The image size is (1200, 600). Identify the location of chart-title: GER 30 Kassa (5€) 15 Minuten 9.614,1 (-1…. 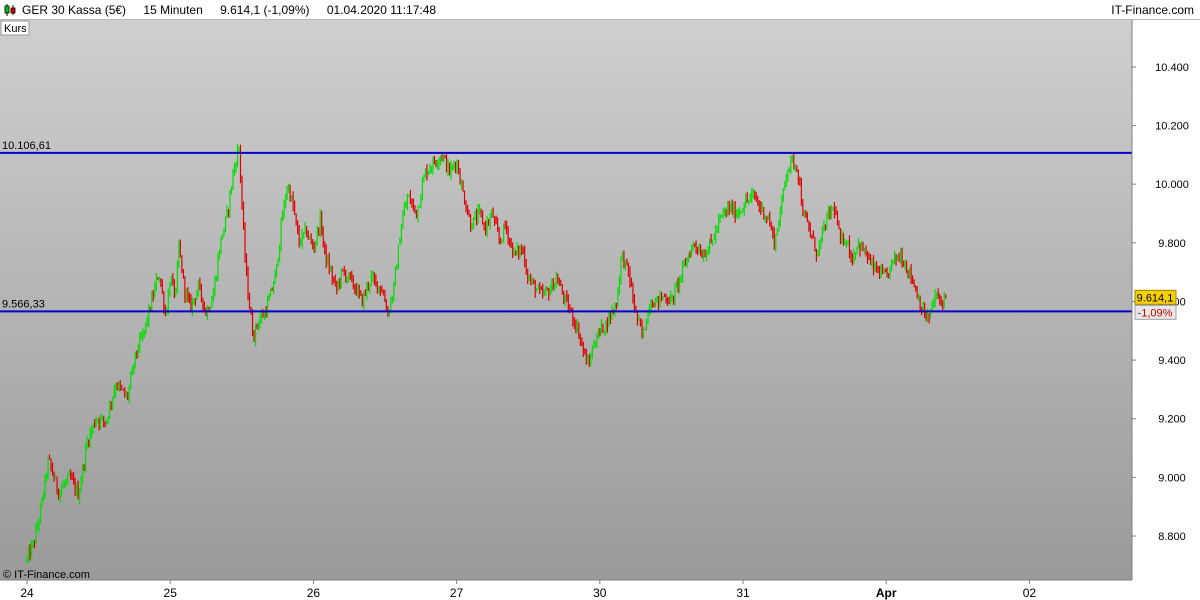
(236, 10).